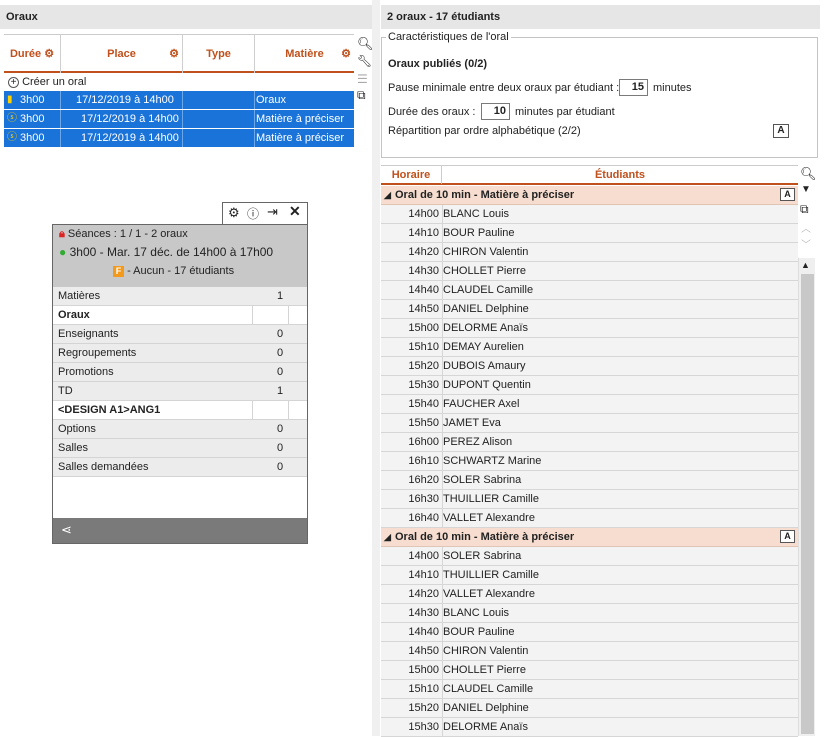 This screenshot has height=737, width=824. I want to click on student-row: 14h10 THUILLIER Camille, so click(589, 575).